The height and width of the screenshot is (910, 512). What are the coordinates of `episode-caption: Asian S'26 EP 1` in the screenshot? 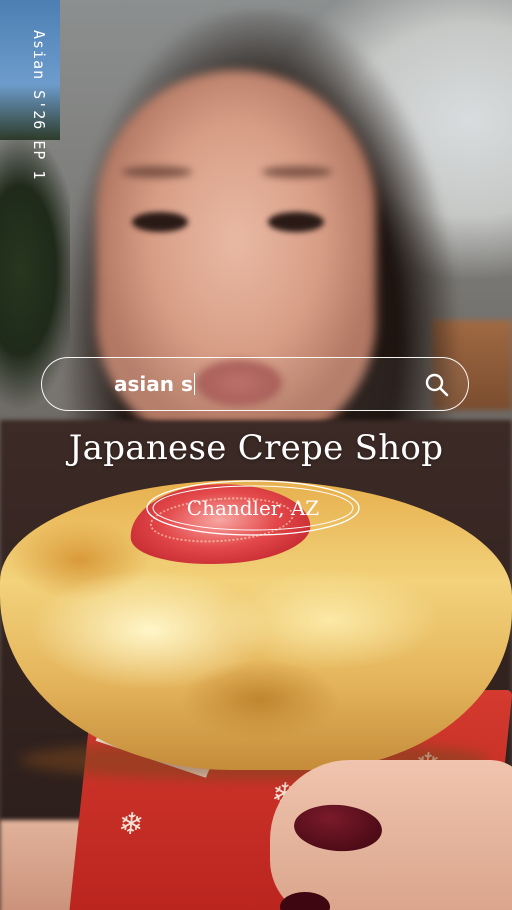 It's located at (37, 120).